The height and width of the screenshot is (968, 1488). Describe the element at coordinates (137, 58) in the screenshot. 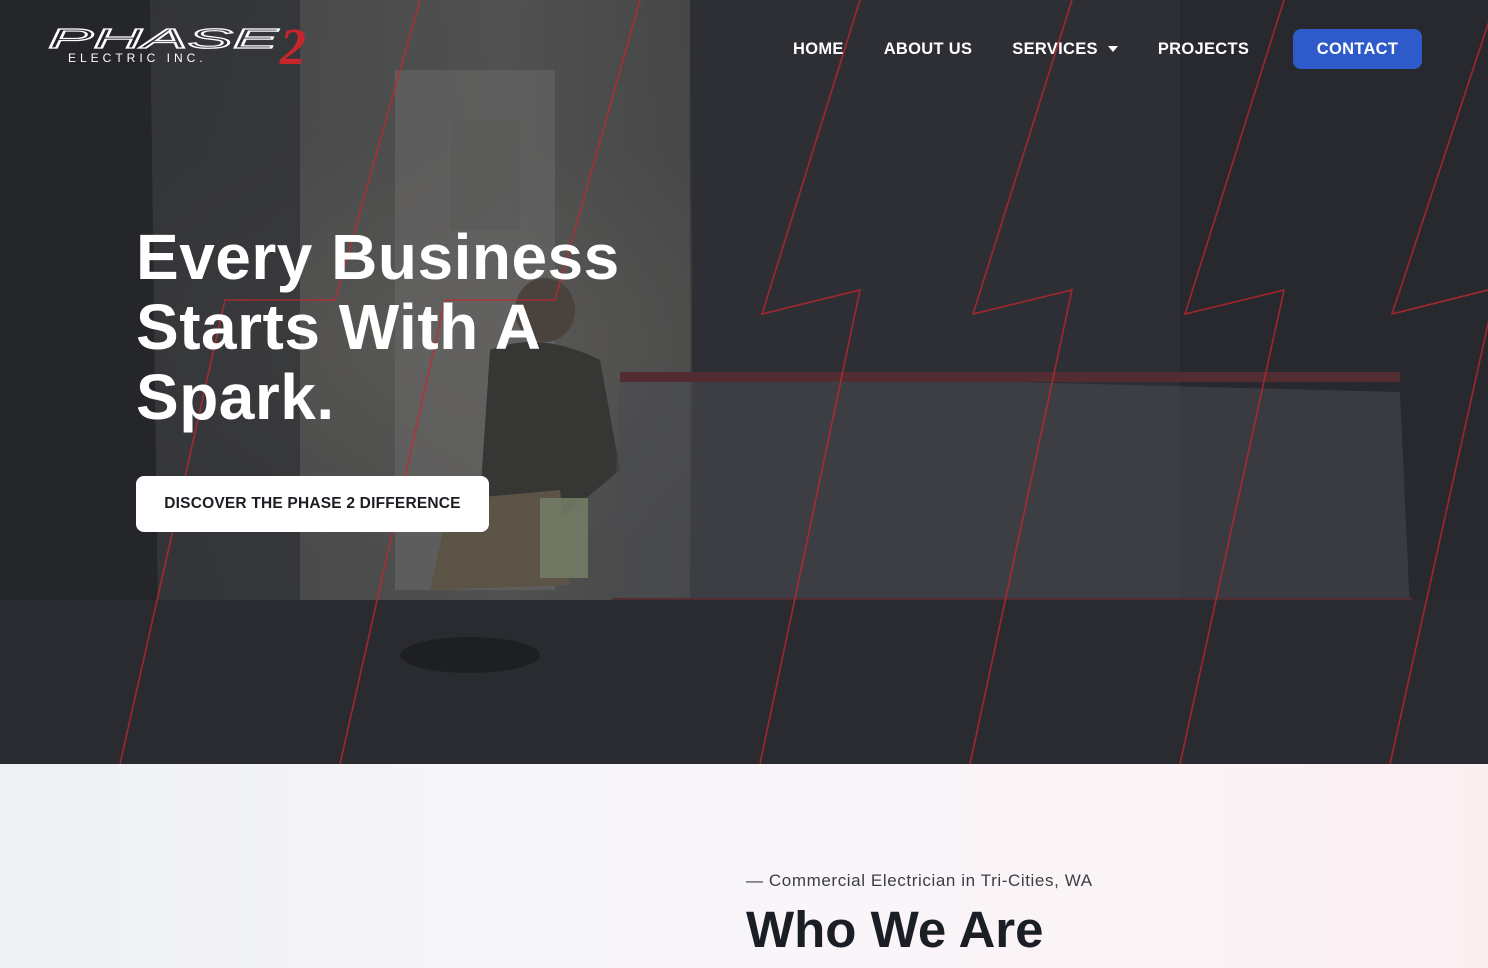

I see `svg-text: ELECTRIC INC.` at that location.